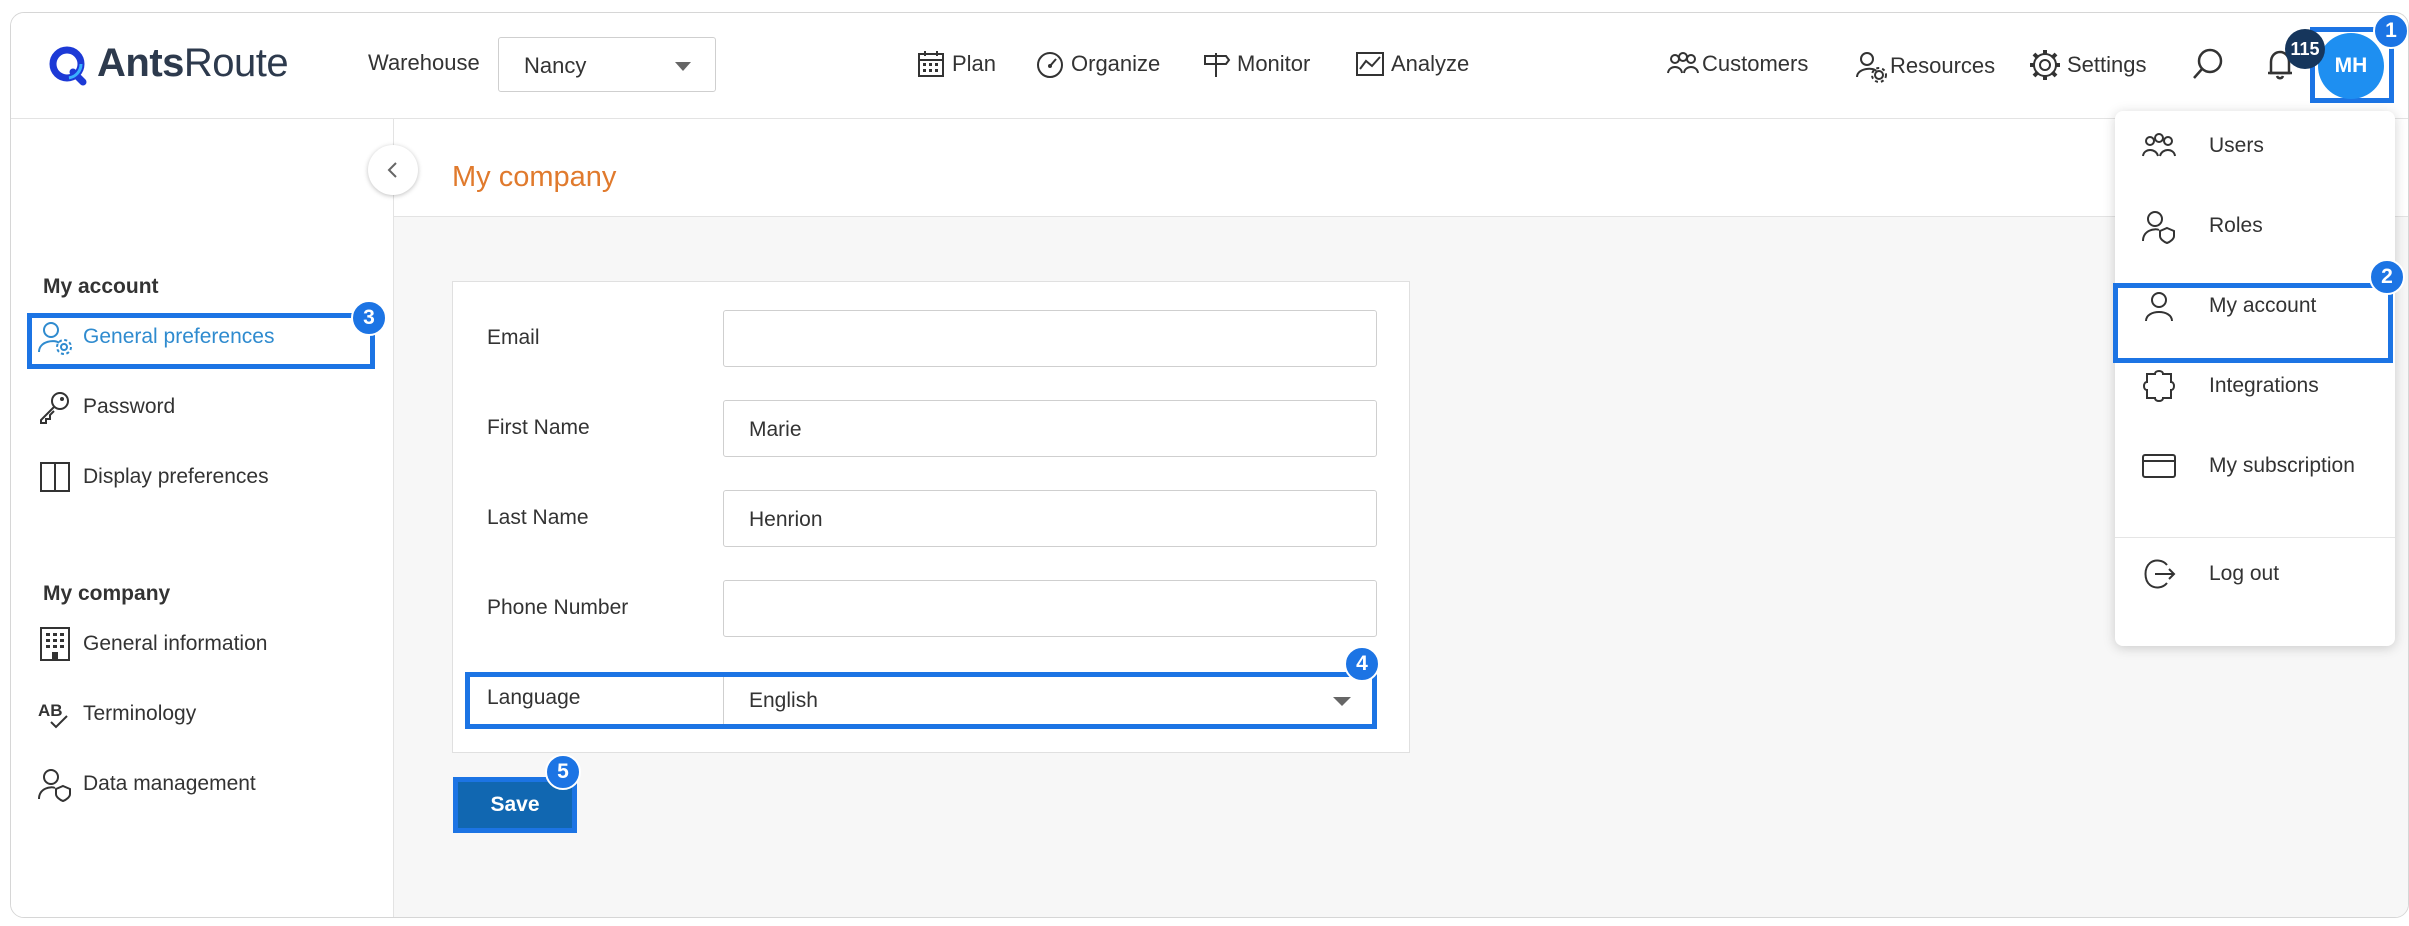  I want to click on nav-organize-label: Organize, so click(1116, 63).